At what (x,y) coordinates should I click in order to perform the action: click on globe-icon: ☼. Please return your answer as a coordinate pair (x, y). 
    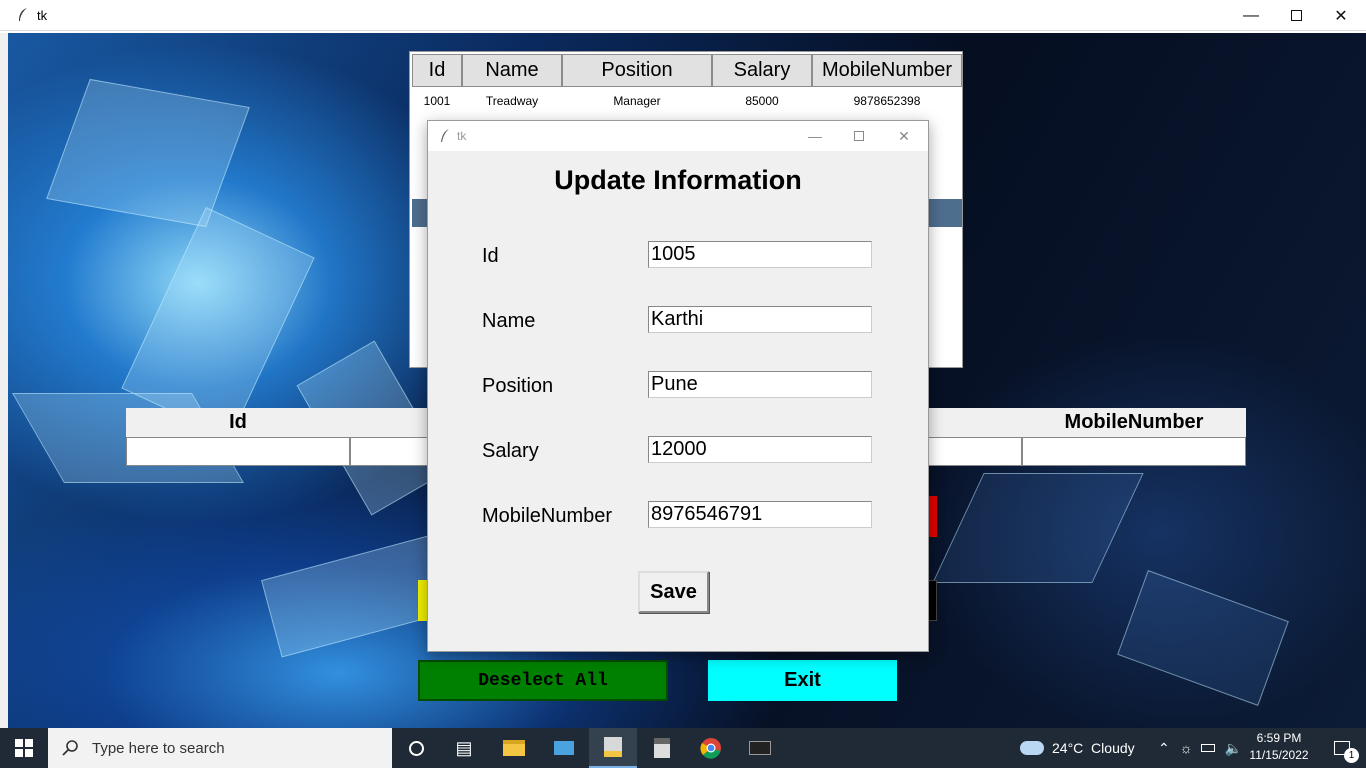
    Looking at the image, I should click on (1186, 748).